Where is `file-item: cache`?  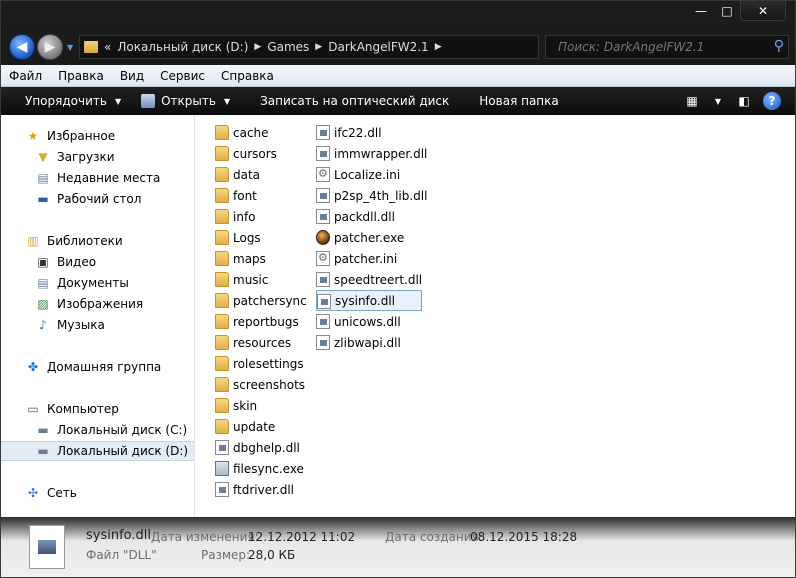
file-item: cache is located at coordinates (264, 132).